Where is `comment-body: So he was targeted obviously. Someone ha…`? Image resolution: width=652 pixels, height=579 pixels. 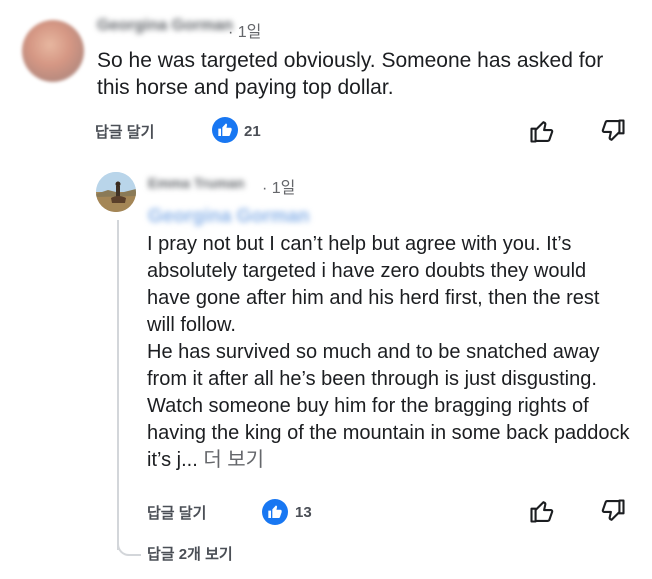 comment-body: So he was targeted obviously. Someone ha… is located at coordinates (350, 74).